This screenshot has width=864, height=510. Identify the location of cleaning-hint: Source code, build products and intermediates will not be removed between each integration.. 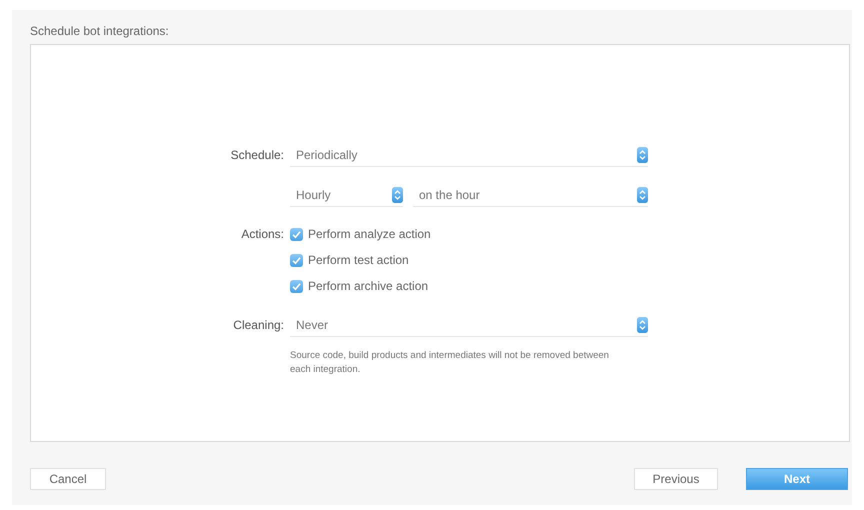
(450, 363).